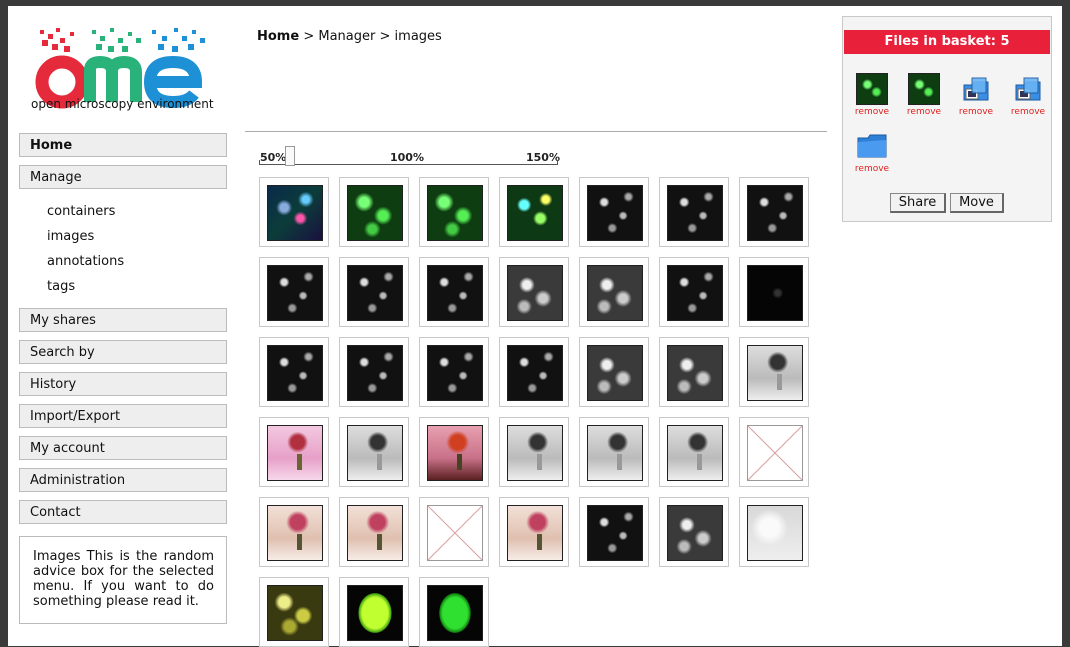 This screenshot has height=647, width=1070. I want to click on zoom-label-50: 50%, so click(273, 157).